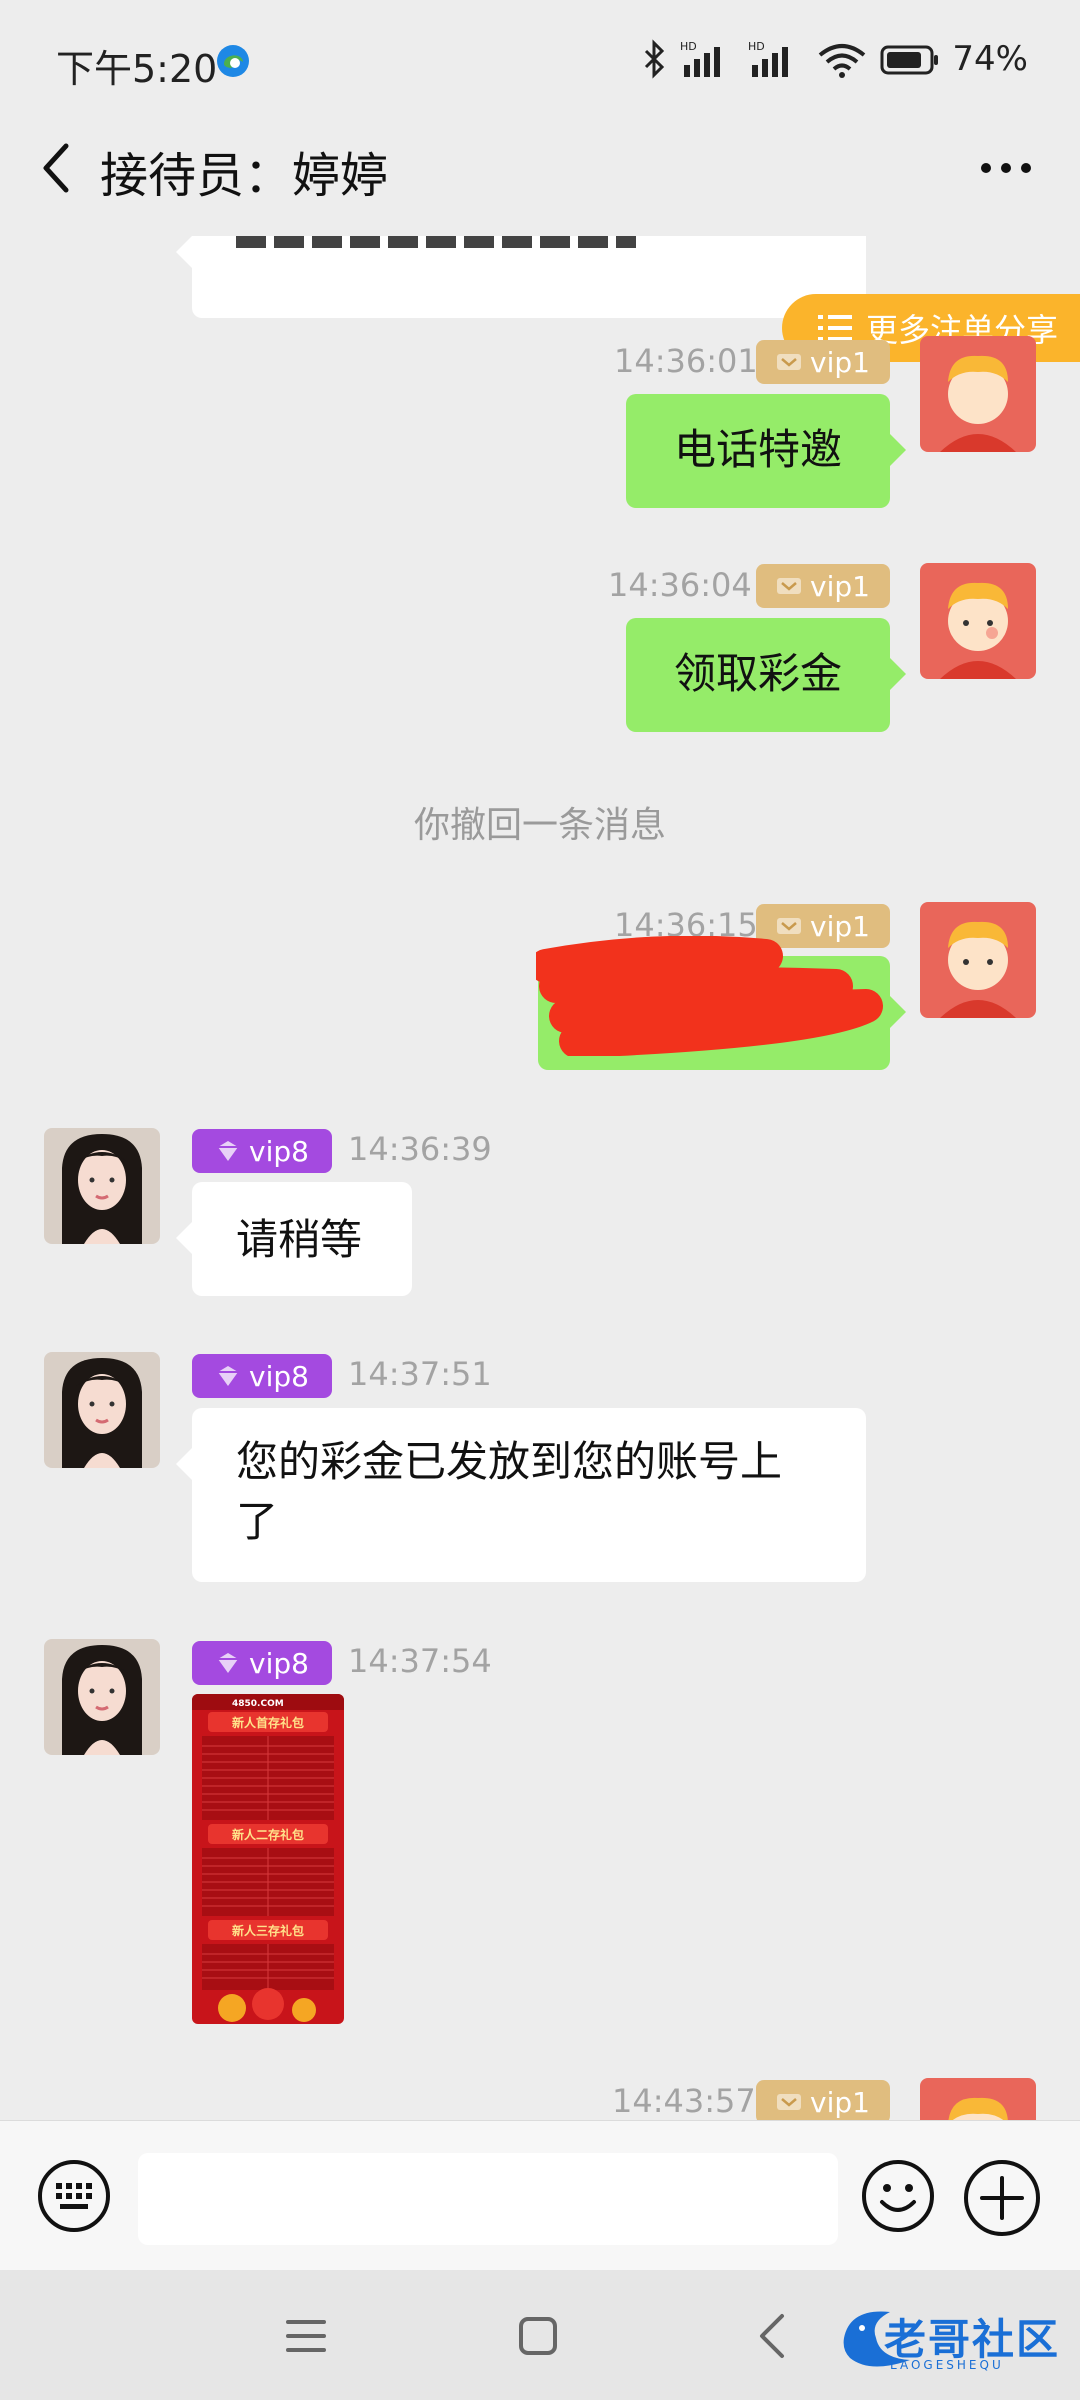  I want to click on signal-icon-sim1: HD, so click(700, 58).